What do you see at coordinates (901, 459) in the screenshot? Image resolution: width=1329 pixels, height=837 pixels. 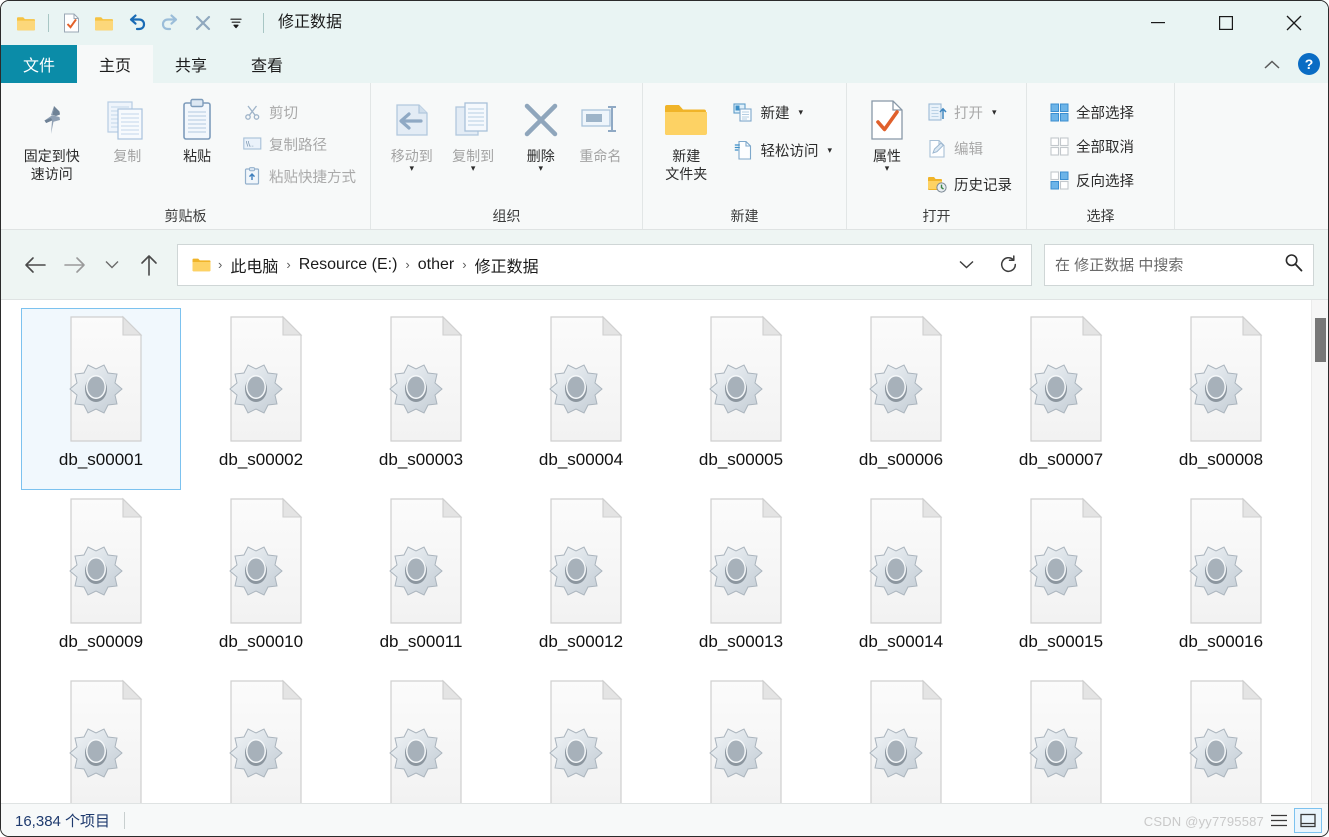 I see `file-name-label: db_s00006` at bounding box center [901, 459].